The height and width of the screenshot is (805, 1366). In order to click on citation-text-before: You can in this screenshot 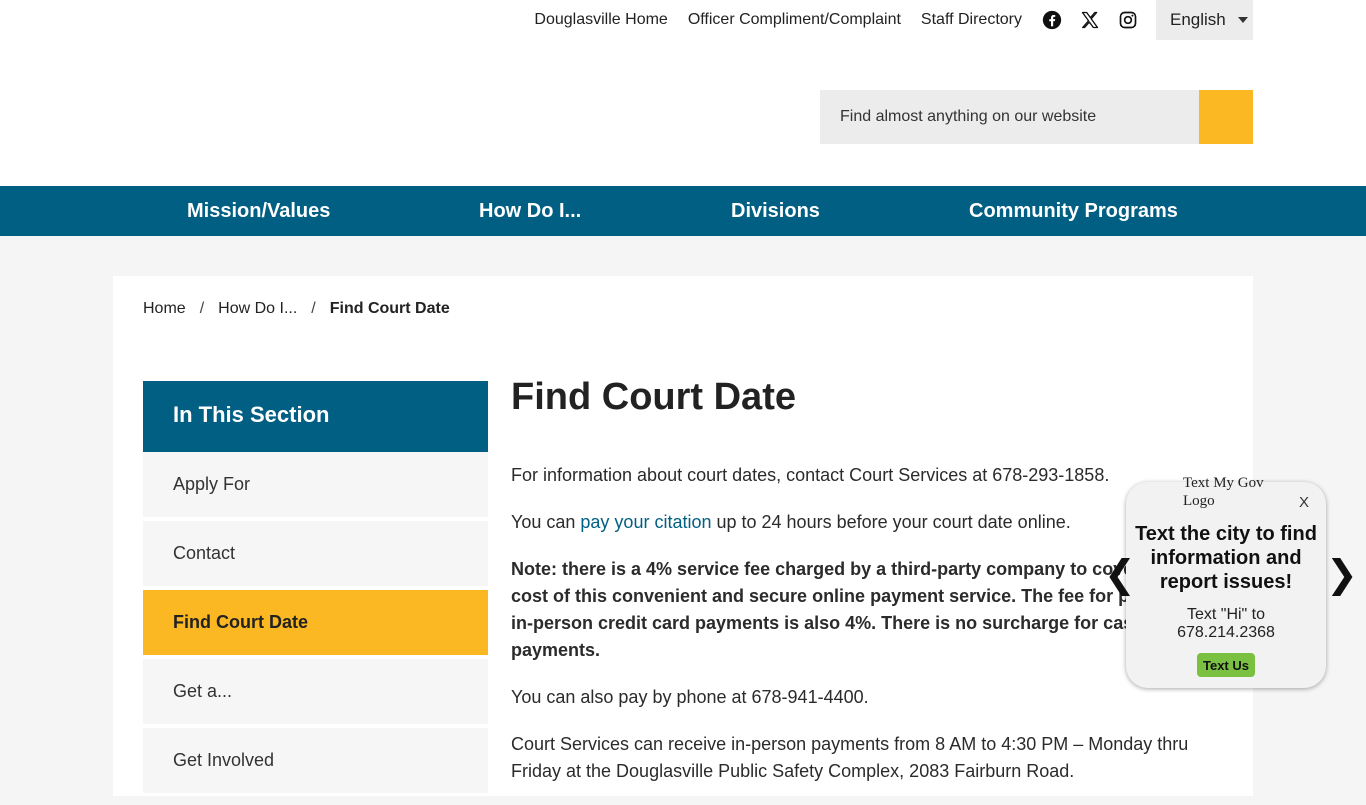, I will do `click(546, 522)`.